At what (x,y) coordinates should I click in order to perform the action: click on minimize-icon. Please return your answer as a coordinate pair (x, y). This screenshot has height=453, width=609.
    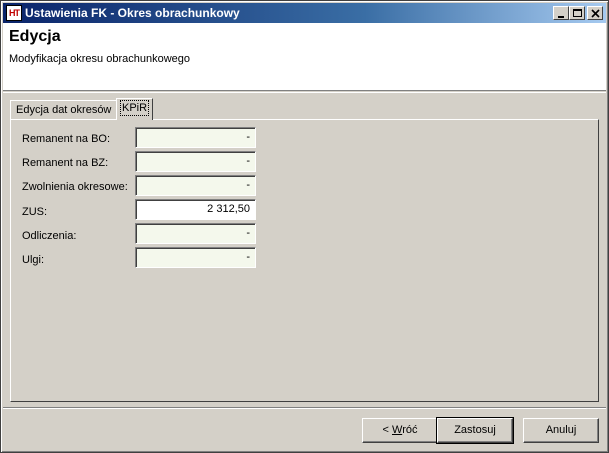
    Looking at the image, I should click on (561, 17).